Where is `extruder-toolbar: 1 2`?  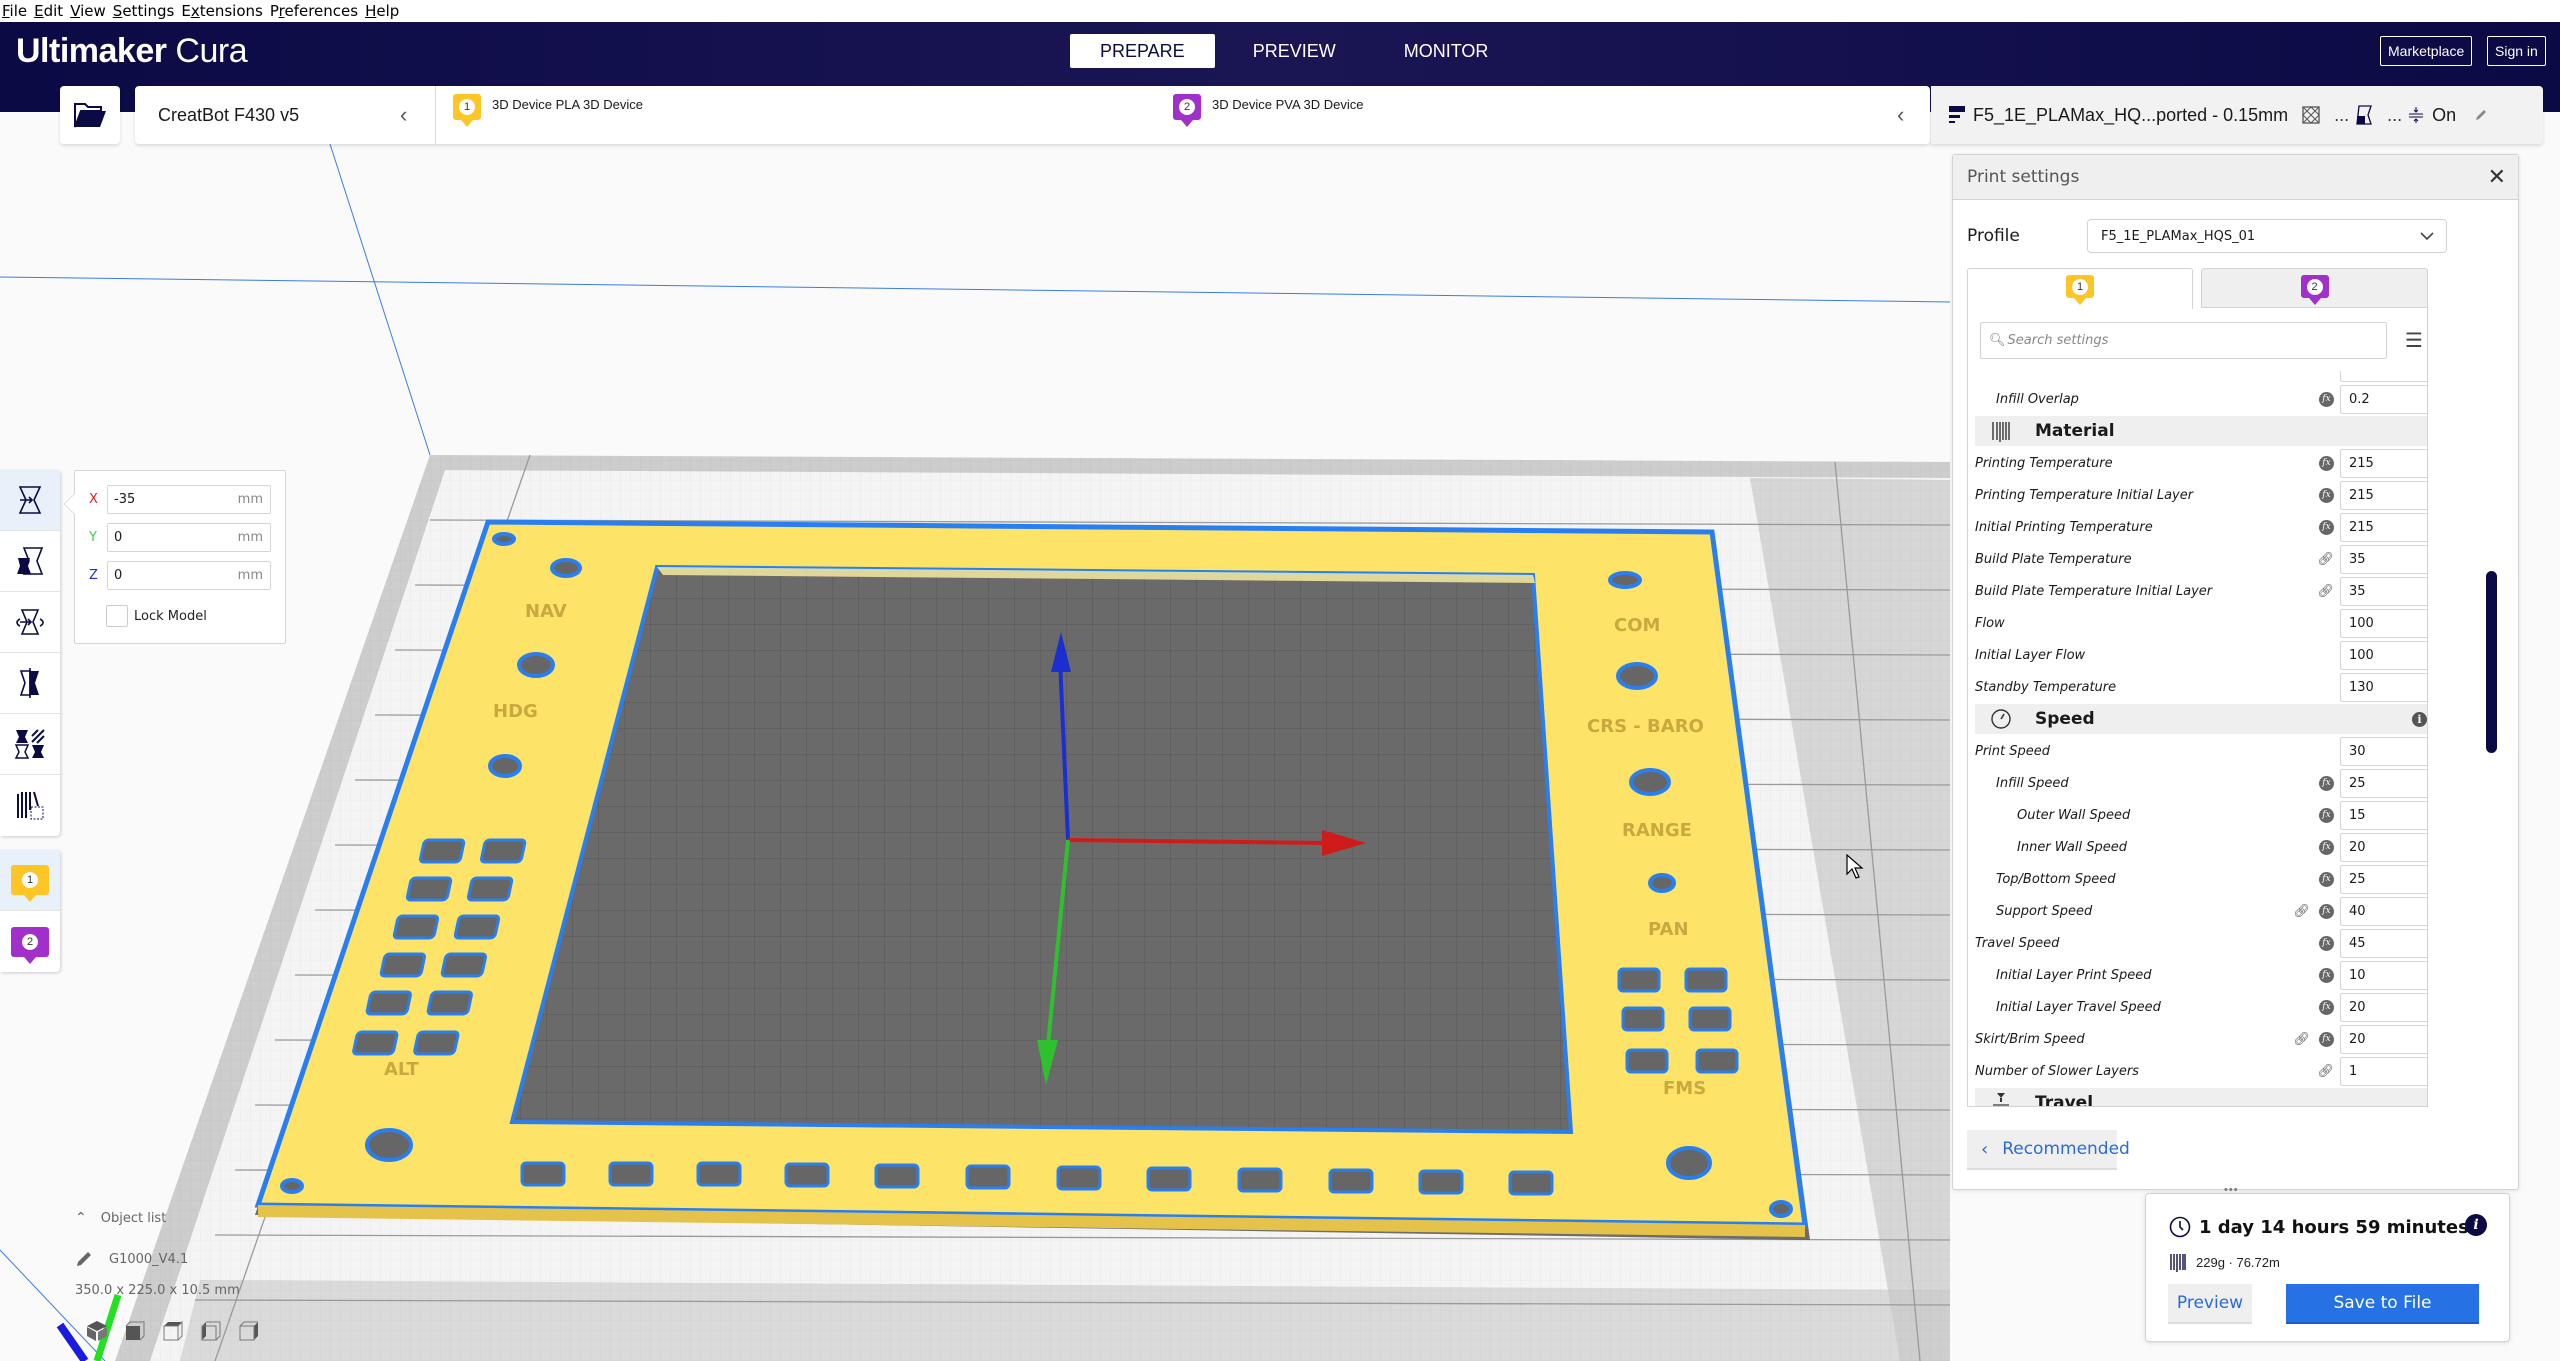 extruder-toolbar: 1 2 is located at coordinates (30, 911).